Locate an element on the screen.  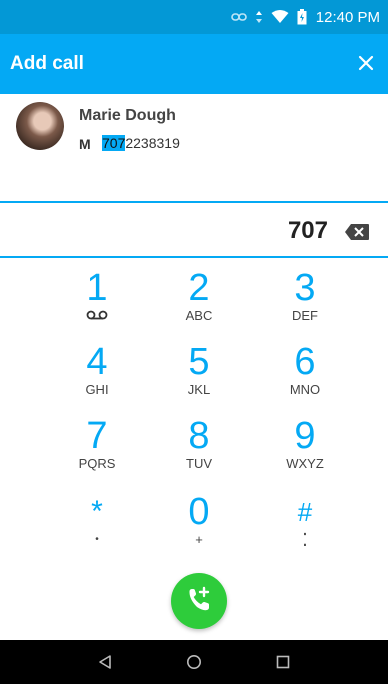
key-letters: • is located at coordinates (97, 539).